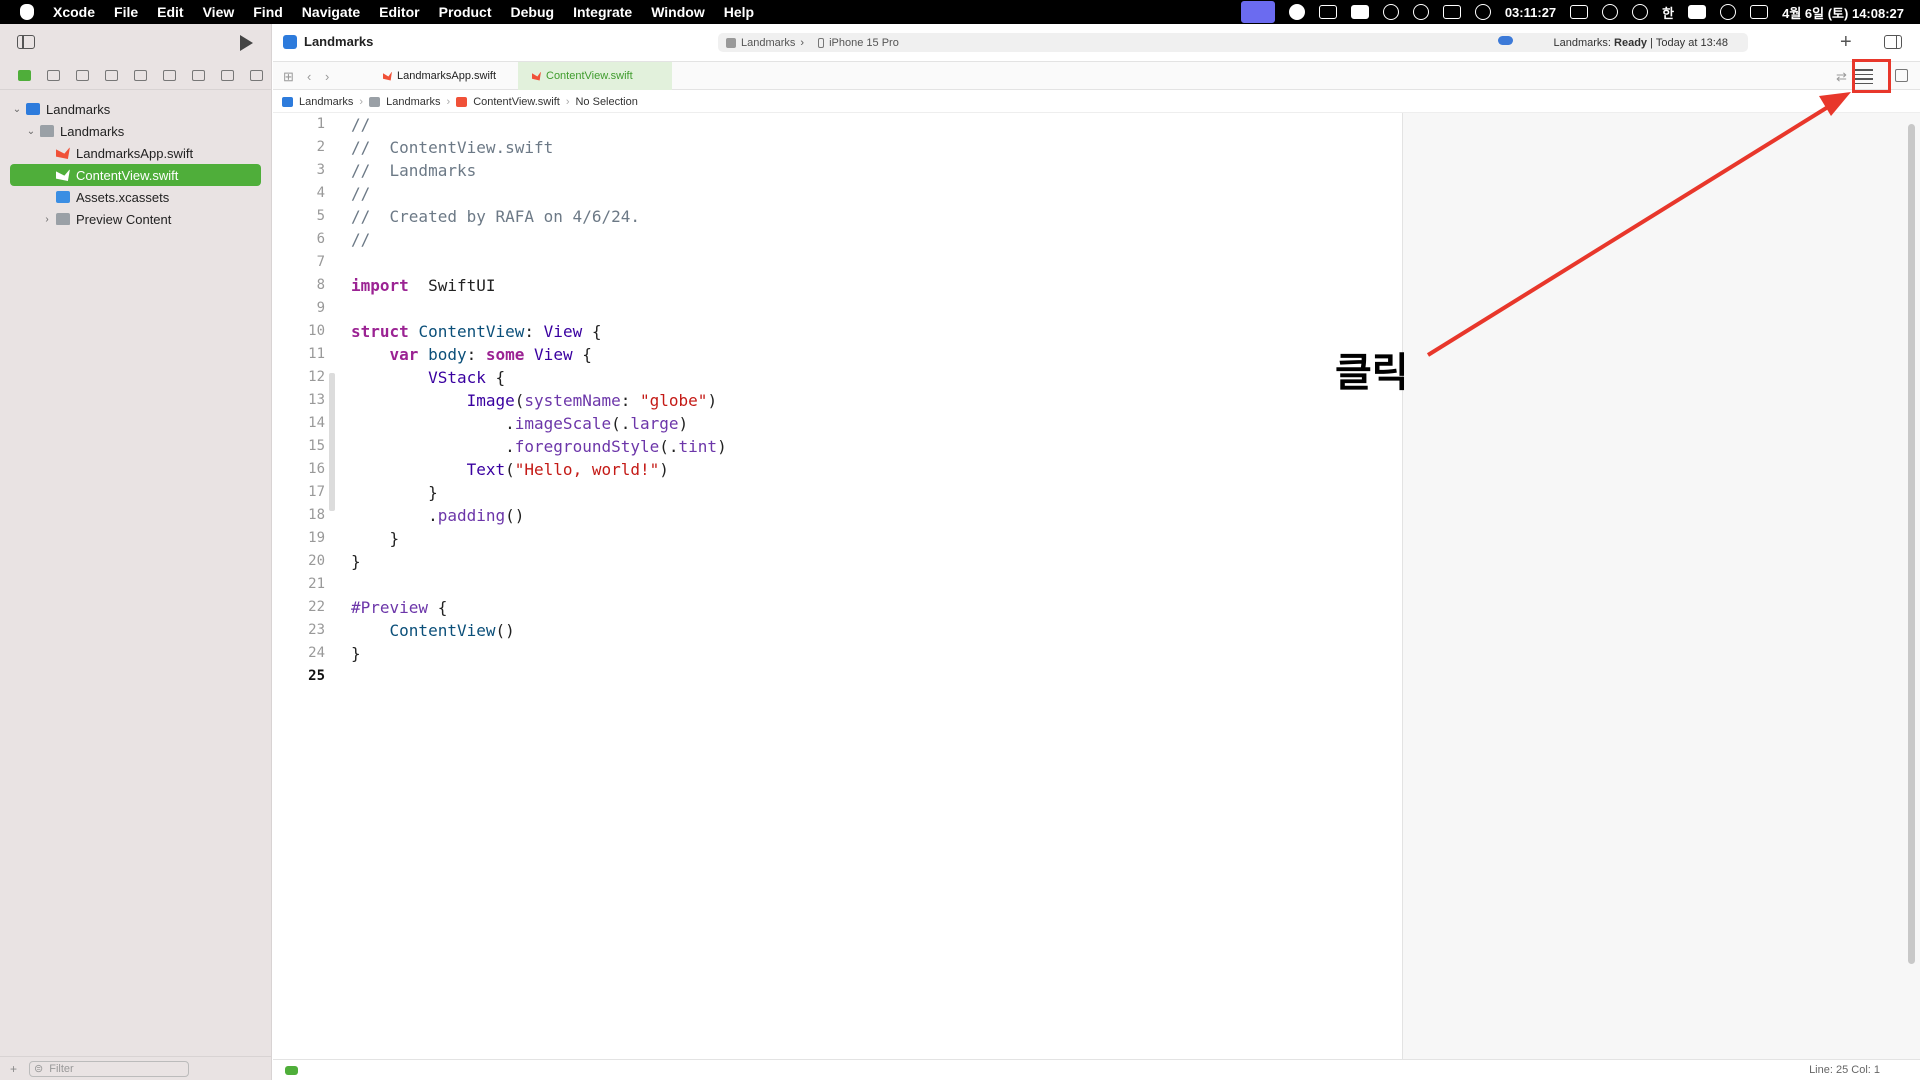 The image size is (1920, 1080). What do you see at coordinates (1610, 12) in the screenshot?
I see `play-icon` at bounding box center [1610, 12].